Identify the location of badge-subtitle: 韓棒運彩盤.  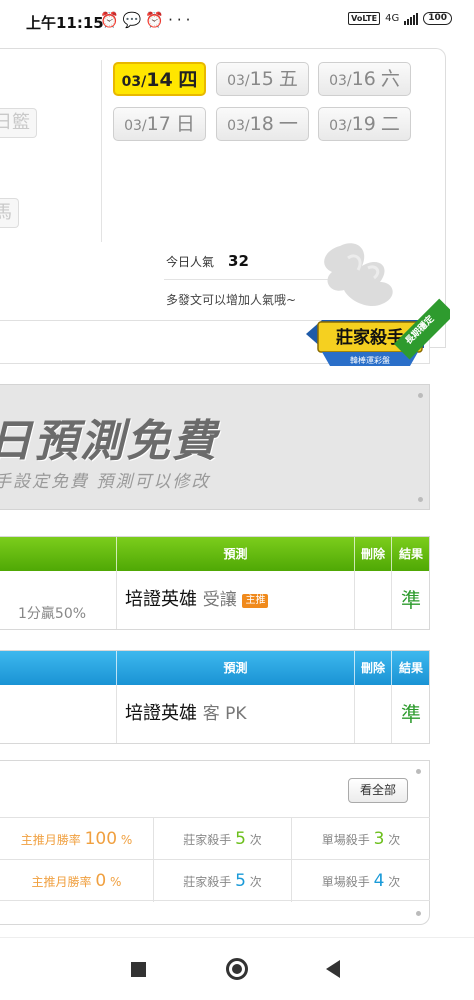
(370, 360).